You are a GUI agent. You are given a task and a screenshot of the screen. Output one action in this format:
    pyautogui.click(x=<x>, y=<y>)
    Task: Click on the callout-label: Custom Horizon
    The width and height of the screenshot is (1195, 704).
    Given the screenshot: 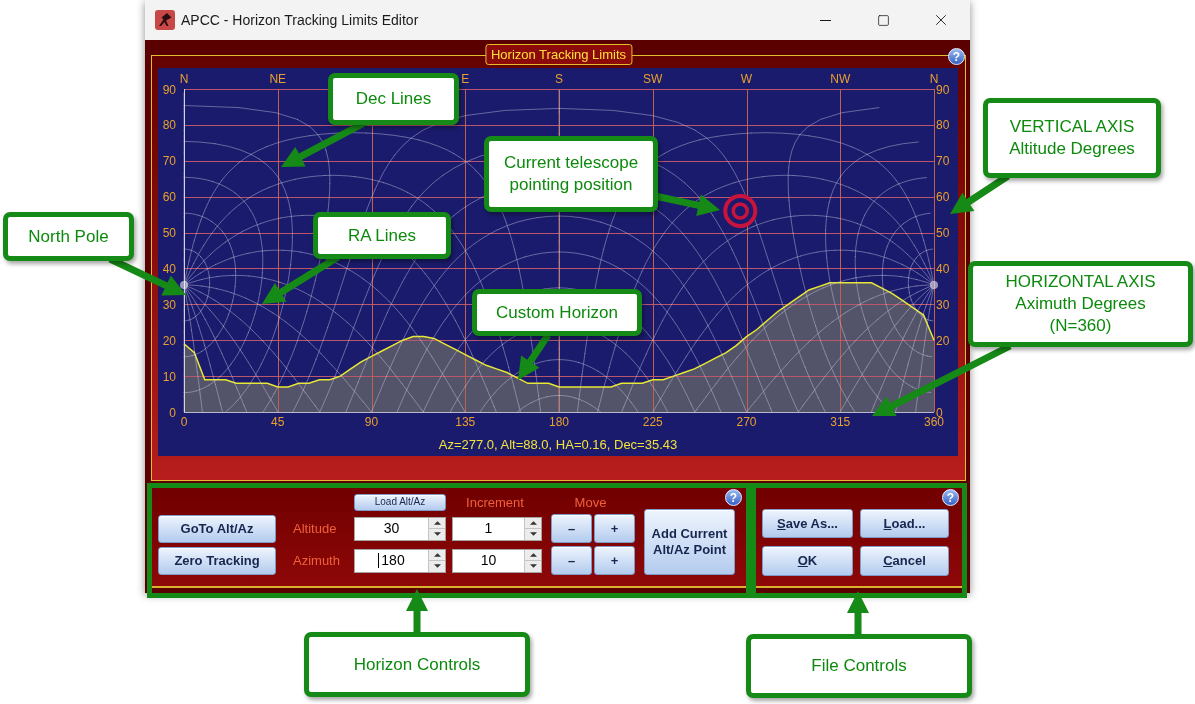 What is the action you would take?
    pyautogui.click(x=557, y=312)
    